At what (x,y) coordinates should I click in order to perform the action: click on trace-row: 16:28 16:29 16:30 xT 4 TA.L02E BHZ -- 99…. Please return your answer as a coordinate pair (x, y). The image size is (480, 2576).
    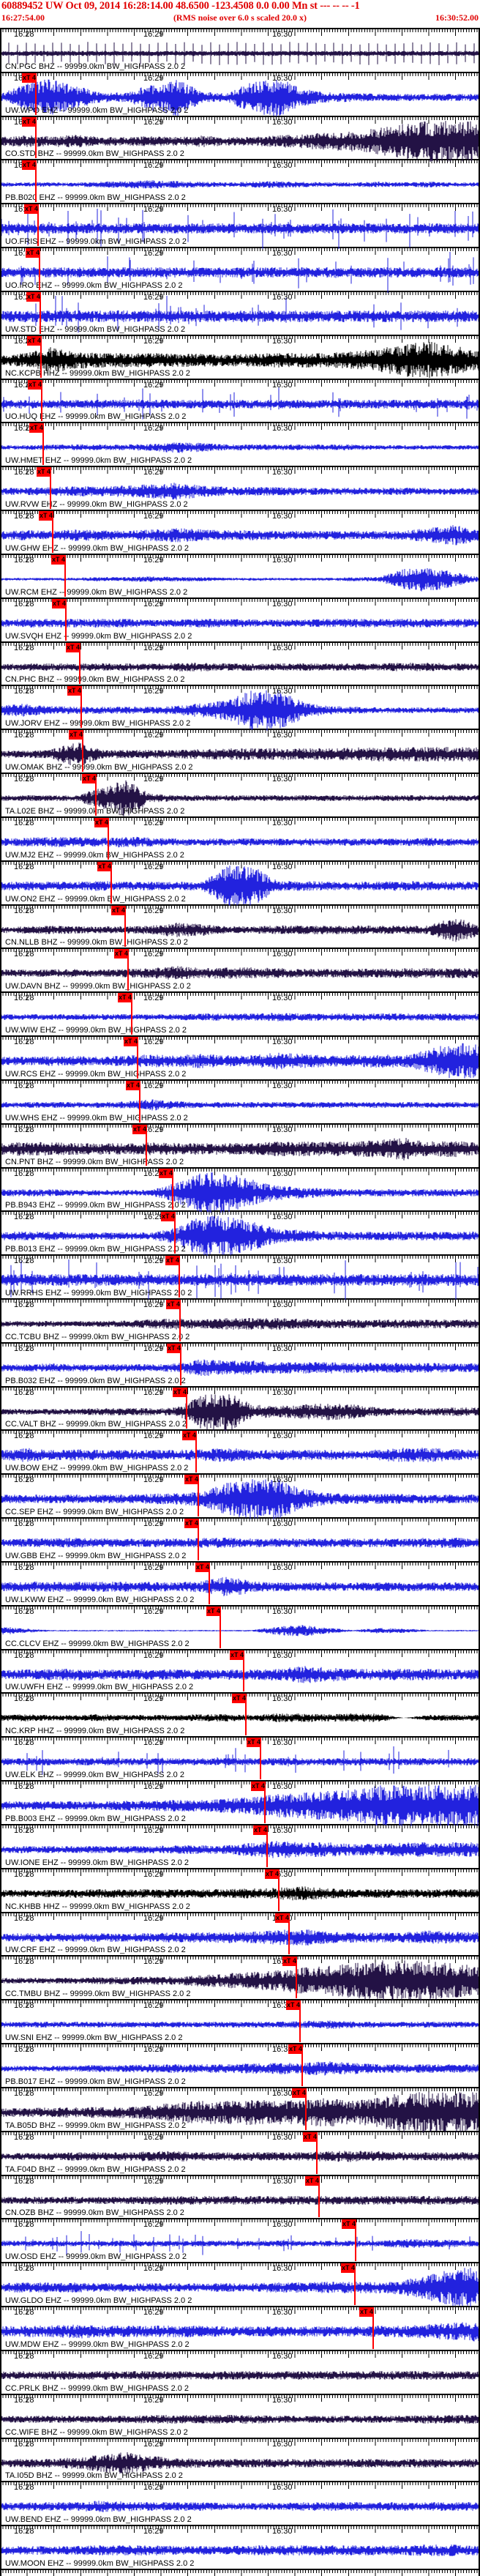
    Looking at the image, I should click on (240, 794).